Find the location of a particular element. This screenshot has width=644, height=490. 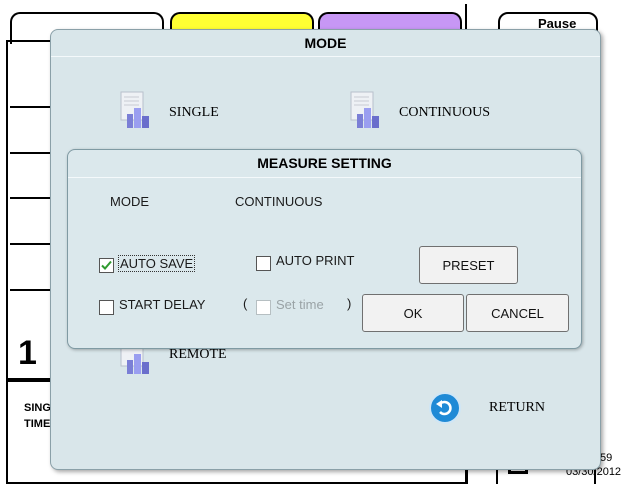

auto-print-label: AUTO PRINT is located at coordinates (315, 260).